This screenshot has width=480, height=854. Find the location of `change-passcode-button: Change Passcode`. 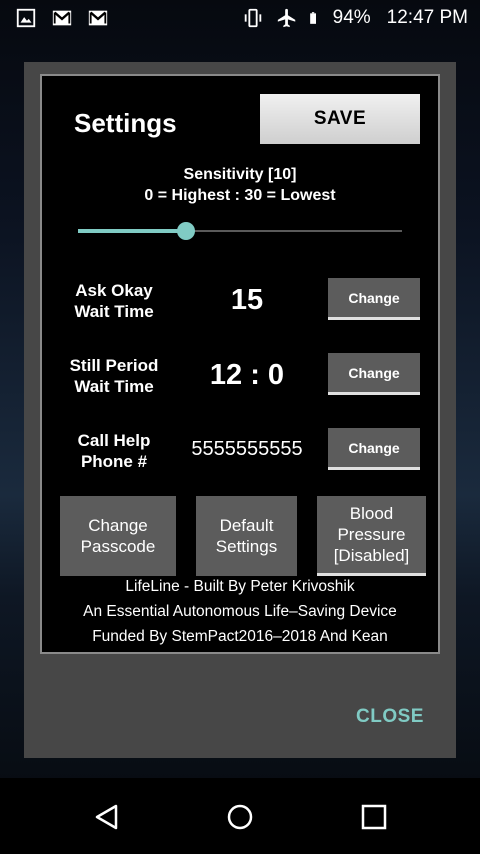

change-passcode-button: Change Passcode is located at coordinates (118, 536).